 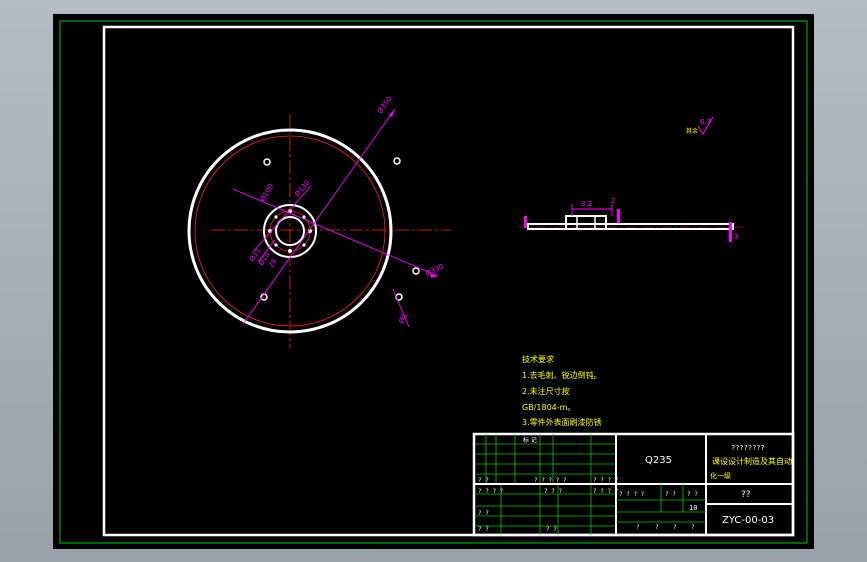 What do you see at coordinates (538, 359) in the screenshot?
I see `notes-heading: 技术要求` at bounding box center [538, 359].